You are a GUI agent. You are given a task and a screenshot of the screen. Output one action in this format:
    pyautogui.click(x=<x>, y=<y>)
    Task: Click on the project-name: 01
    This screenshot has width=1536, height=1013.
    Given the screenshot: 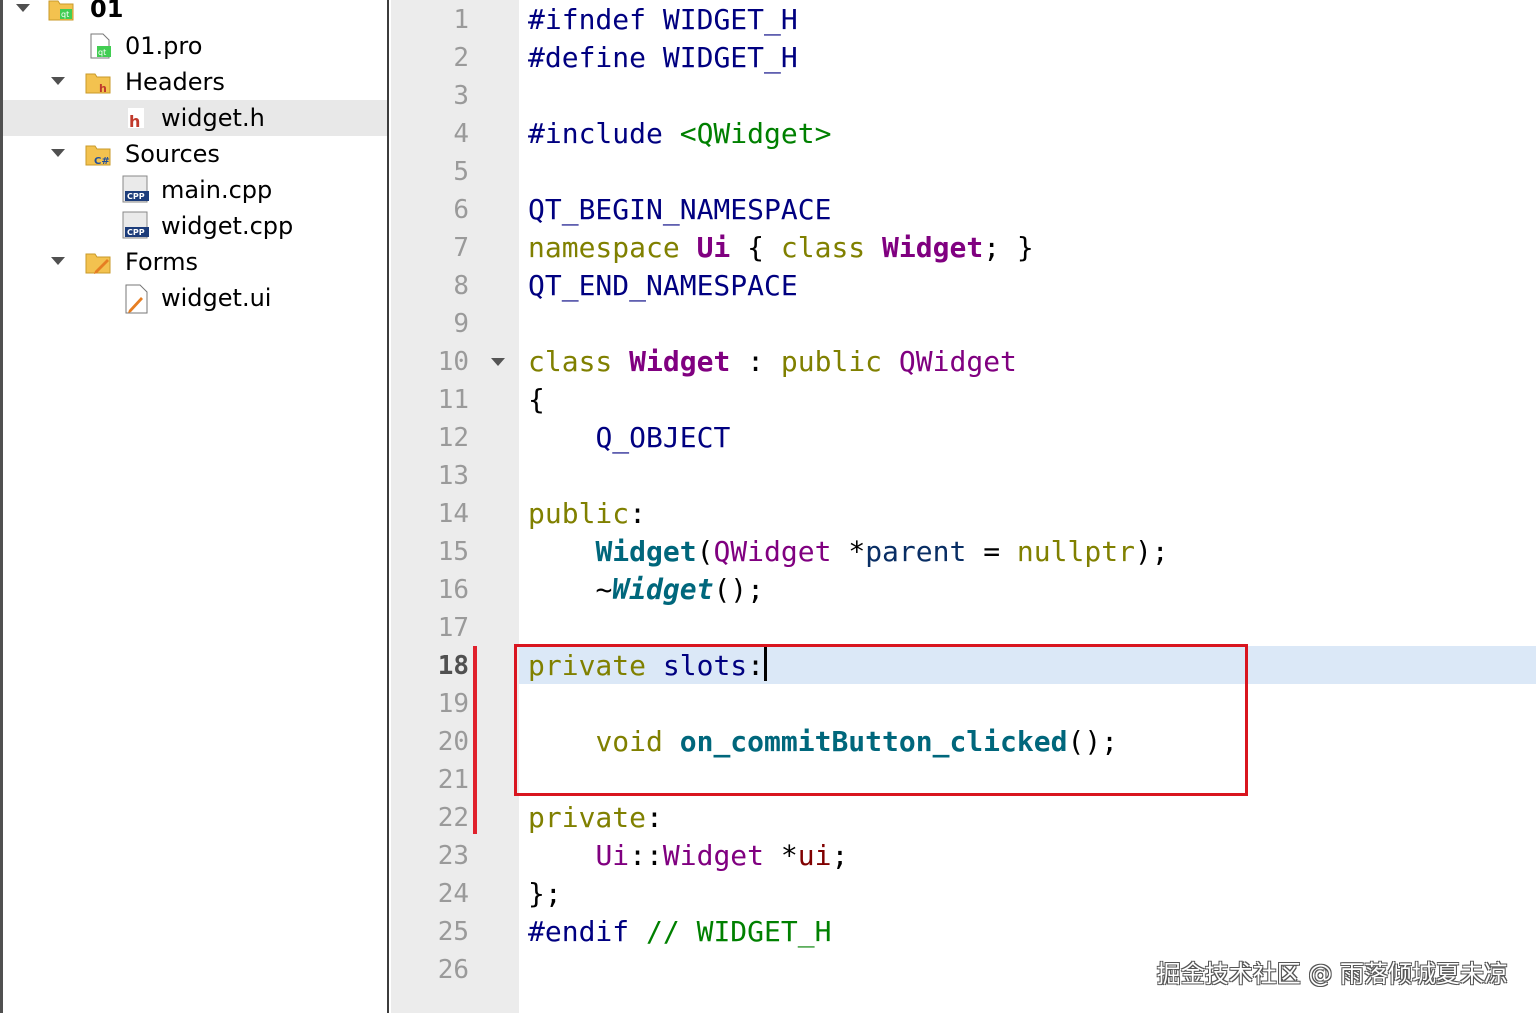 What is the action you would take?
    pyautogui.click(x=107, y=11)
    